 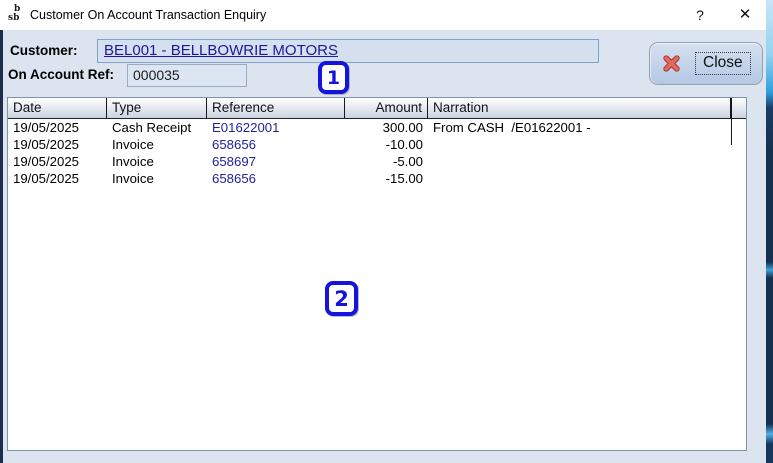 What do you see at coordinates (407, 161) in the screenshot?
I see `cell-amount: -5.00` at bounding box center [407, 161].